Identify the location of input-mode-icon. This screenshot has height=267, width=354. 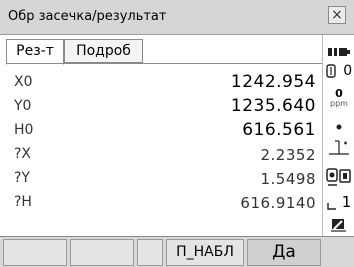
(338, 227).